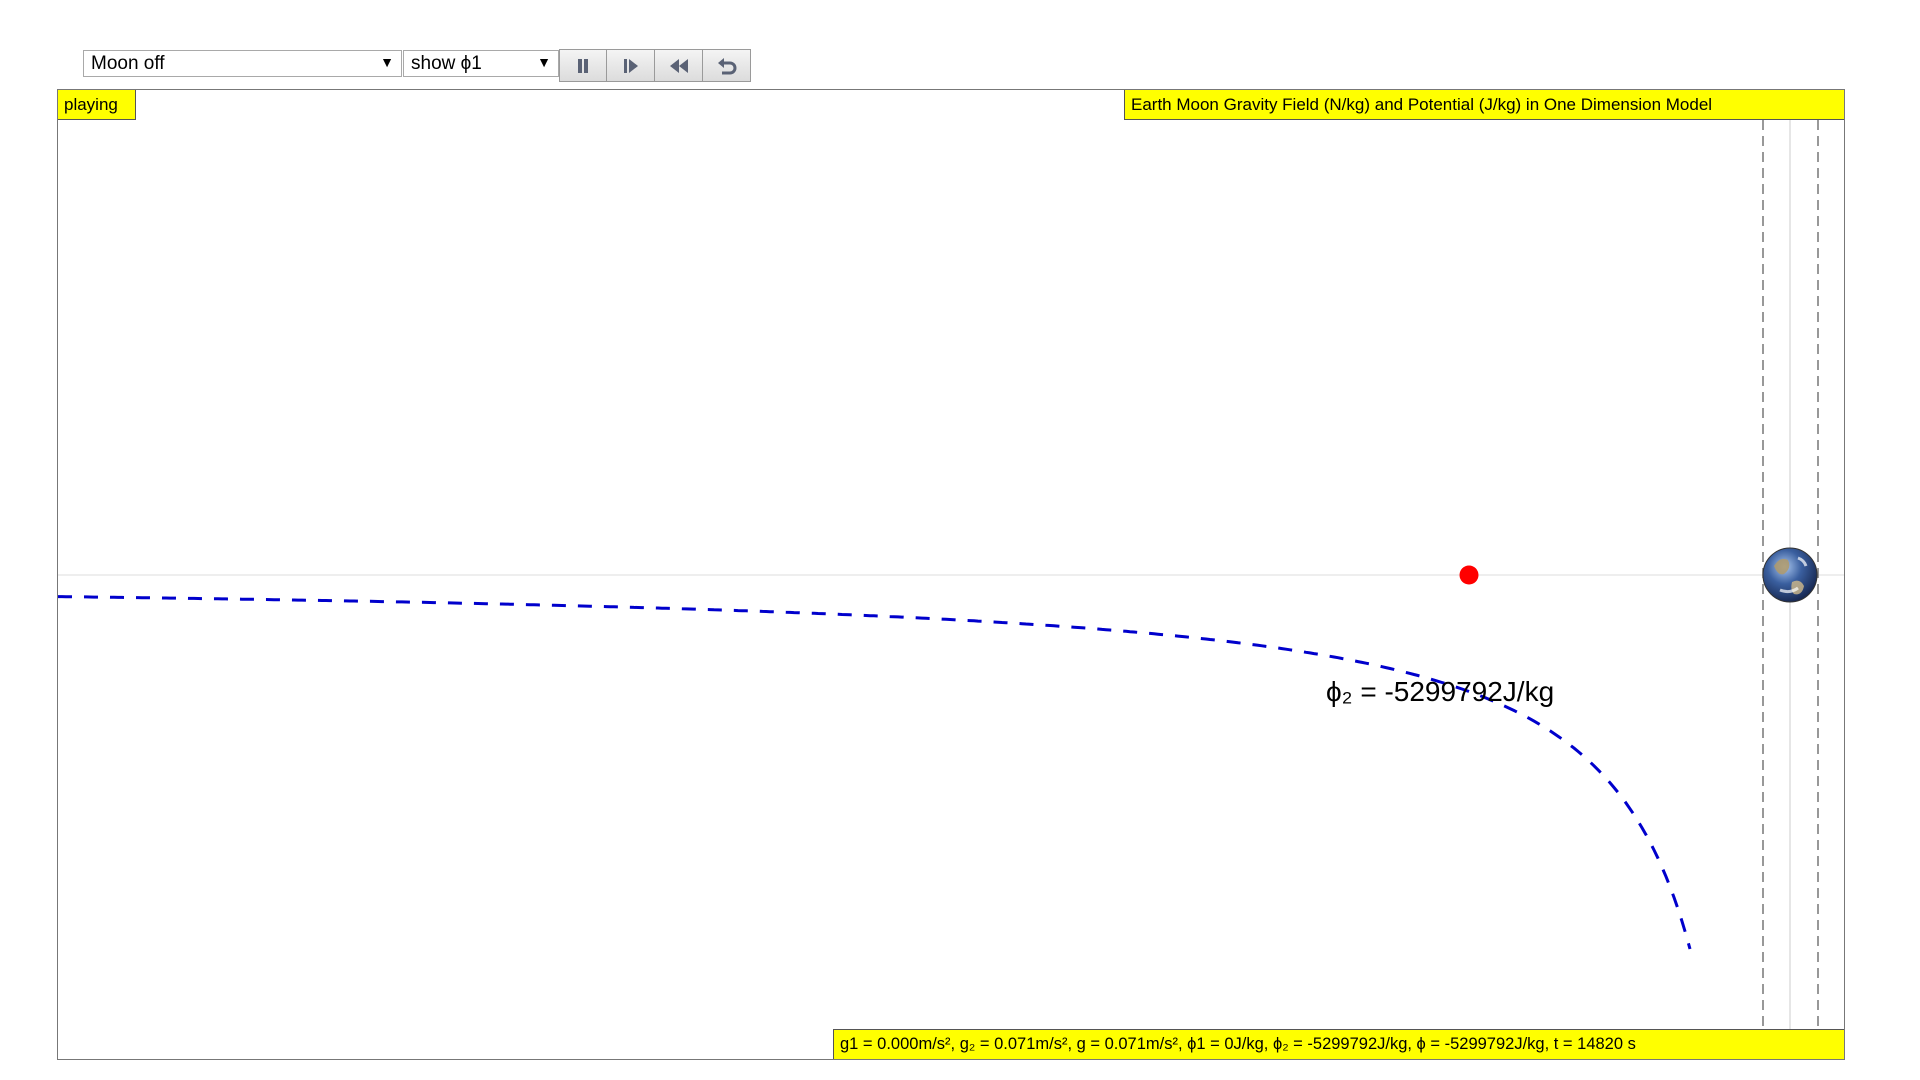 Image resolution: width=1920 pixels, height=1080 pixels. Describe the element at coordinates (242, 63) in the screenshot. I see `mode-select: Moon off ▼` at that location.